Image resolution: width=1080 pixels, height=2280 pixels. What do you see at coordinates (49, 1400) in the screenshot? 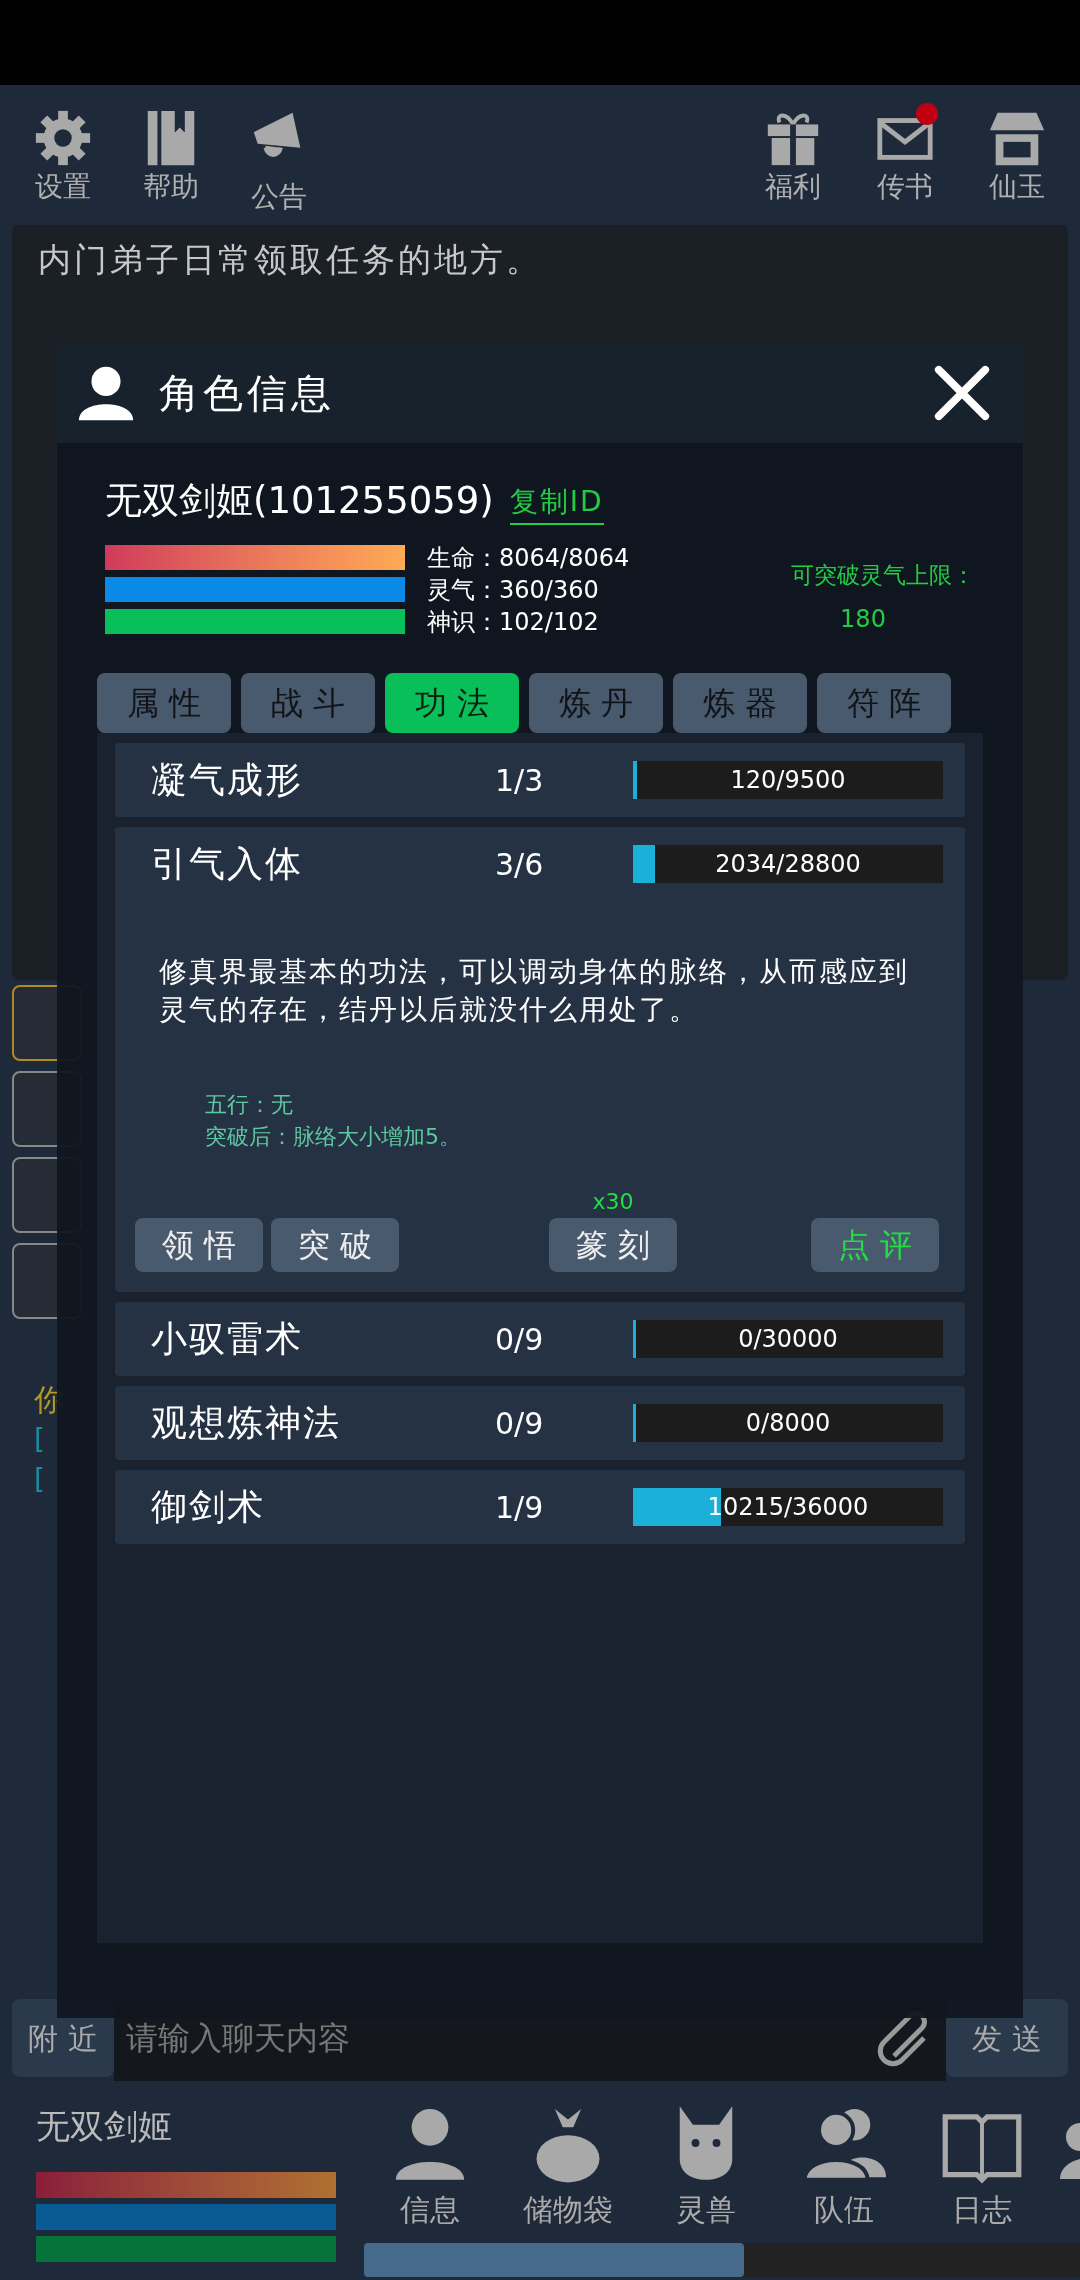
I see `chat-text: 你` at bounding box center [49, 1400].